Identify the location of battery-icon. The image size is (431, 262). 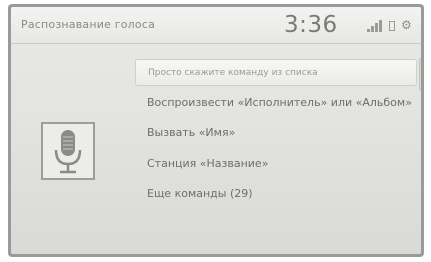
(392, 26).